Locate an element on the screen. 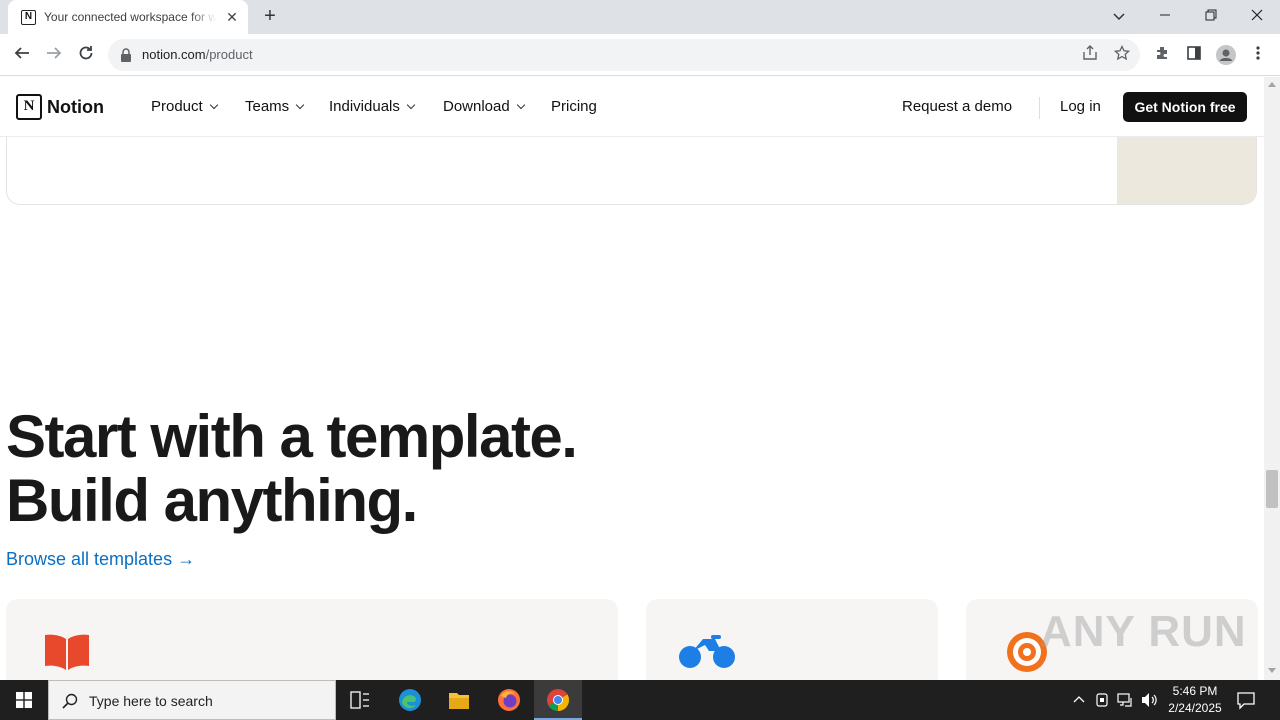 The width and height of the screenshot is (1280, 720). scroll-down-icon is located at coordinates (1272, 670).